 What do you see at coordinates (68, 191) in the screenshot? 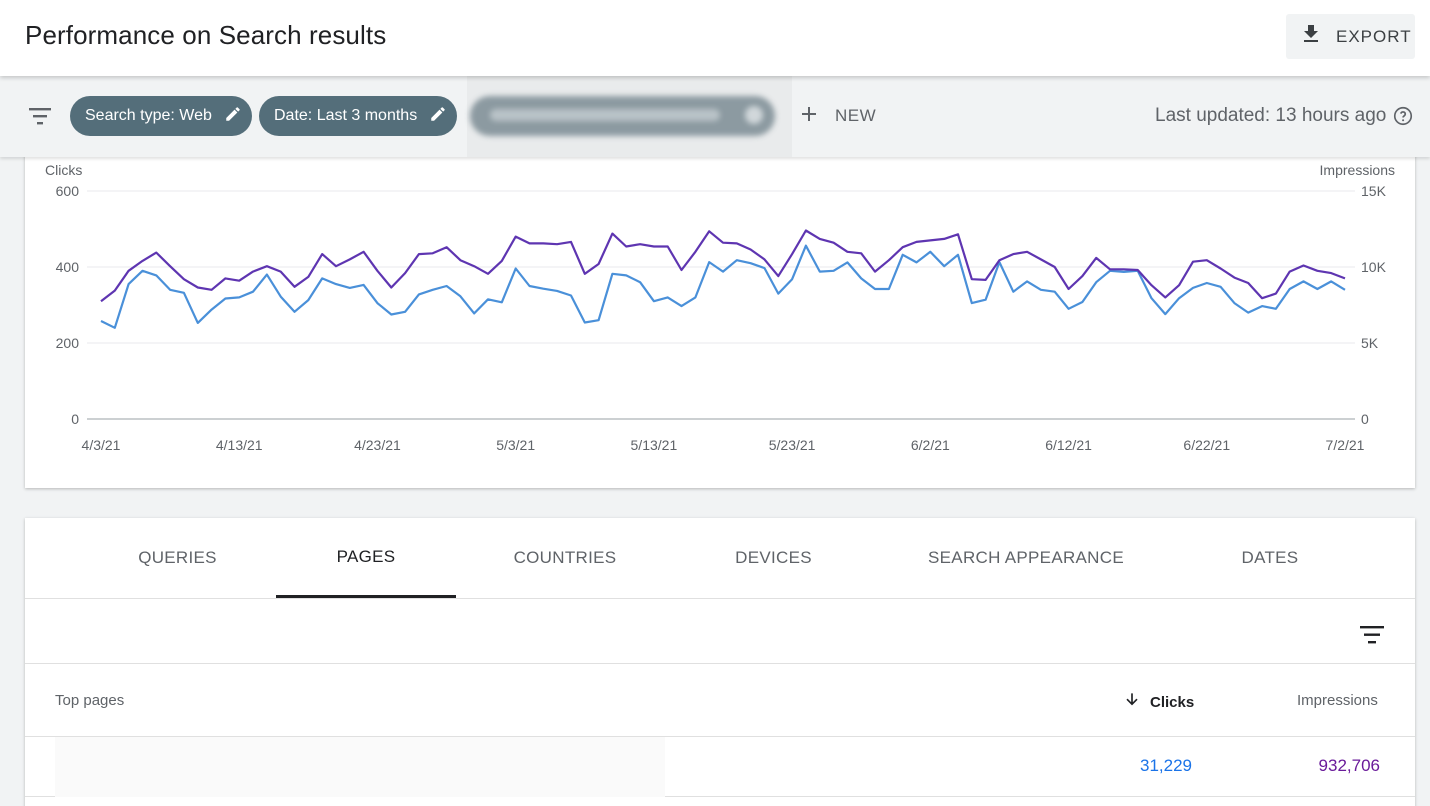
I see `left-tick-label: 600` at bounding box center [68, 191].